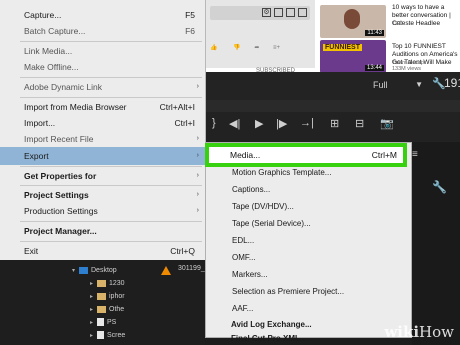  What do you see at coordinates (94, 270) in the screenshot?
I see `tree-item: ▾ Desktop` at bounding box center [94, 270].